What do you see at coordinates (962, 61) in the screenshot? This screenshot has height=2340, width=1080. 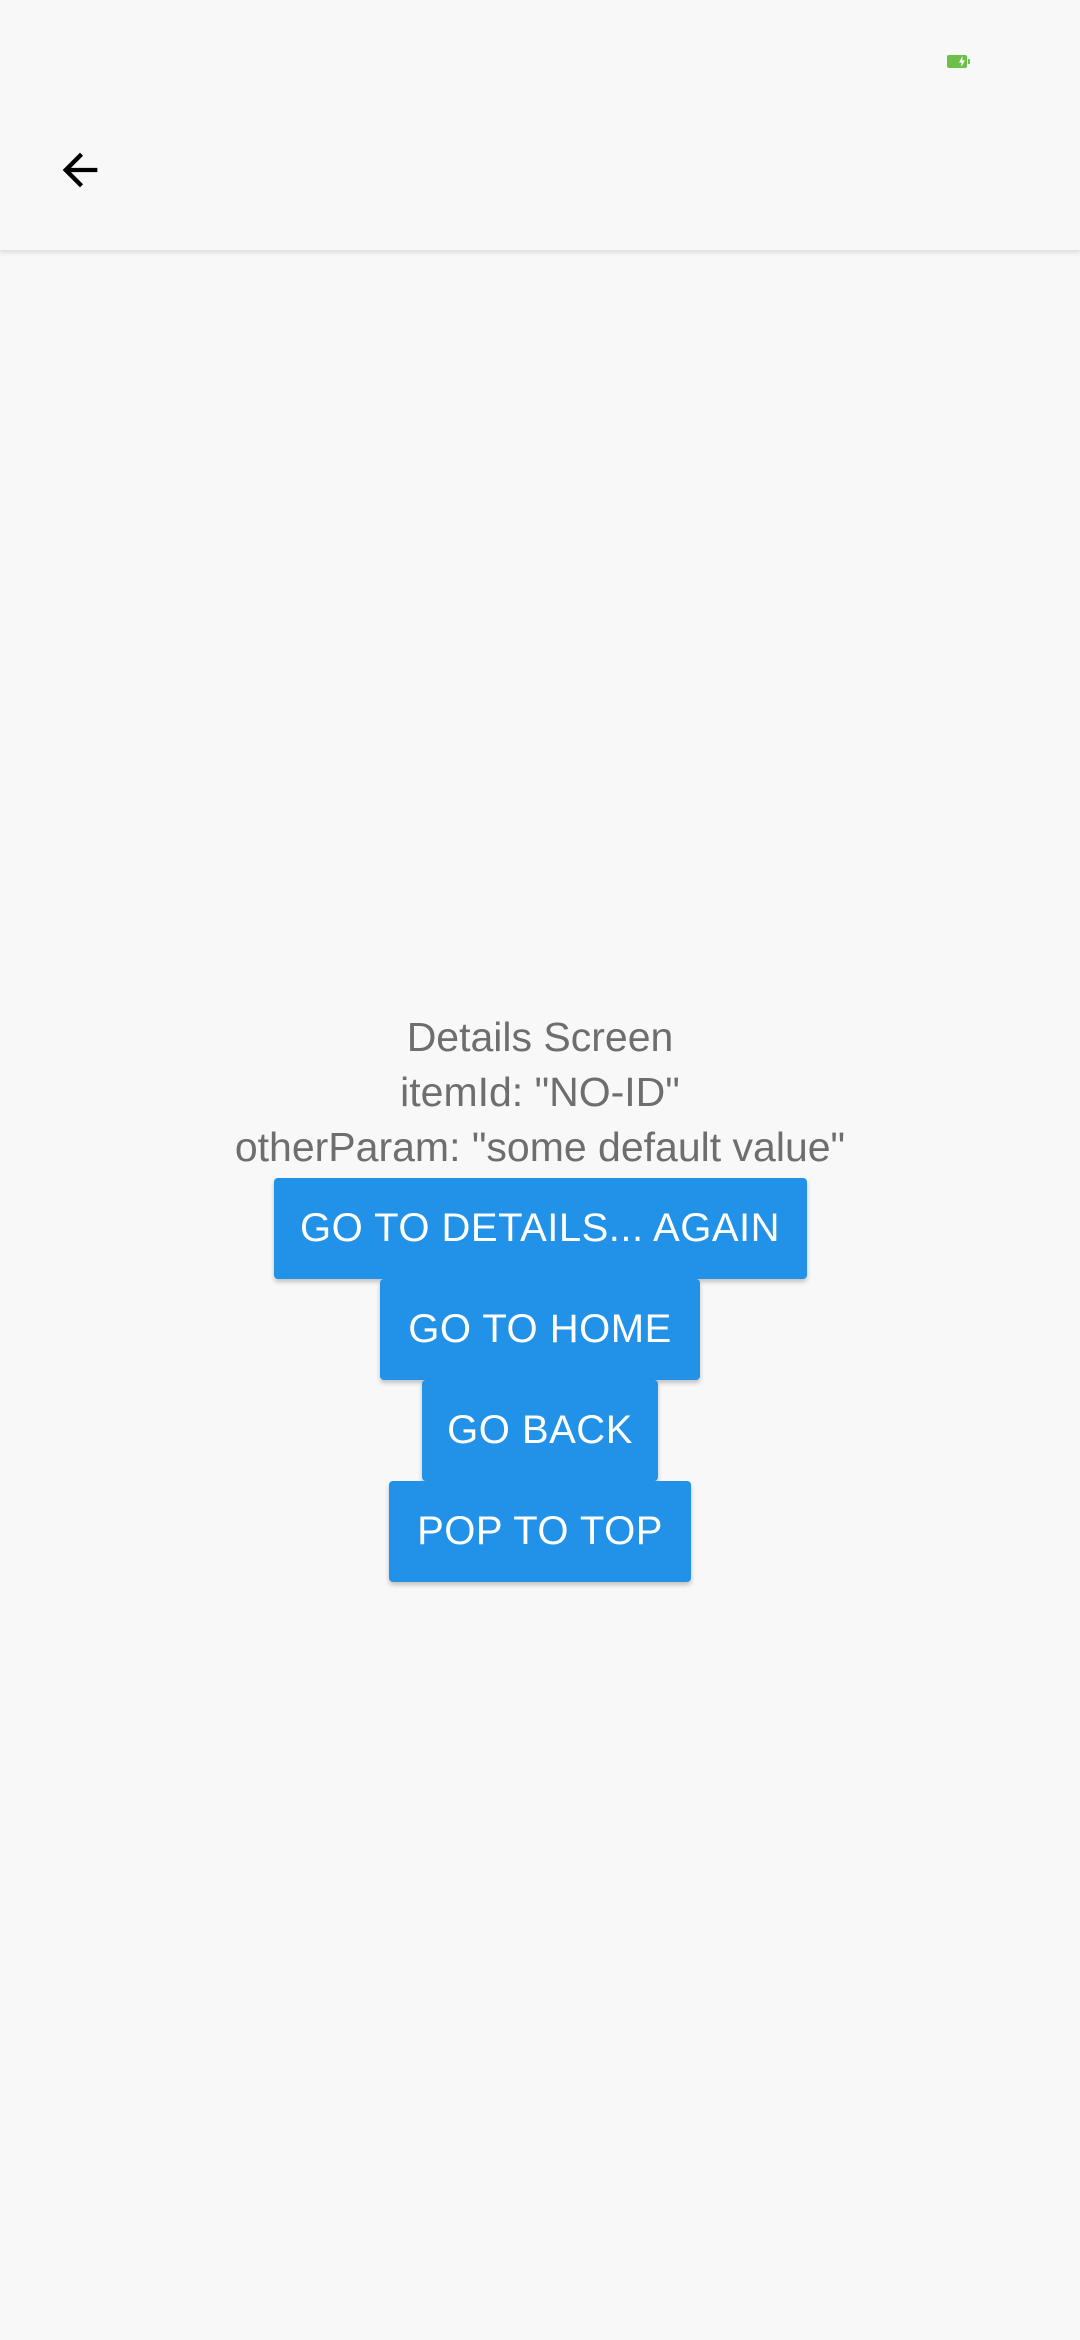 I see `charging-icon` at bounding box center [962, 61].